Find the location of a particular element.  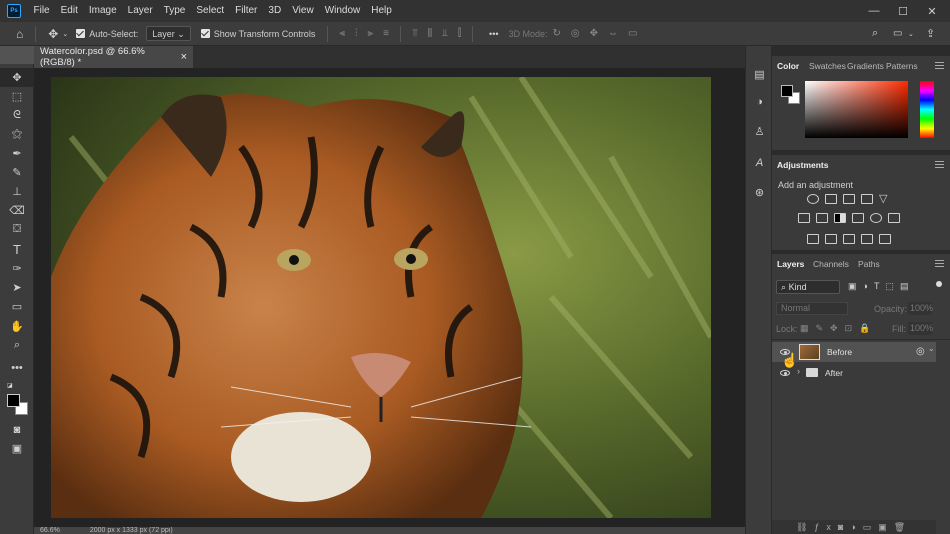

vibrance-icon: ▽ is located at coordinates (883, 198).